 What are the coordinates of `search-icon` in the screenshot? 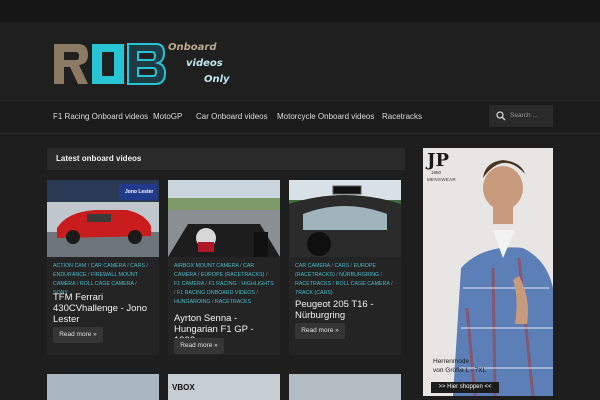 It's located at (501, 116).